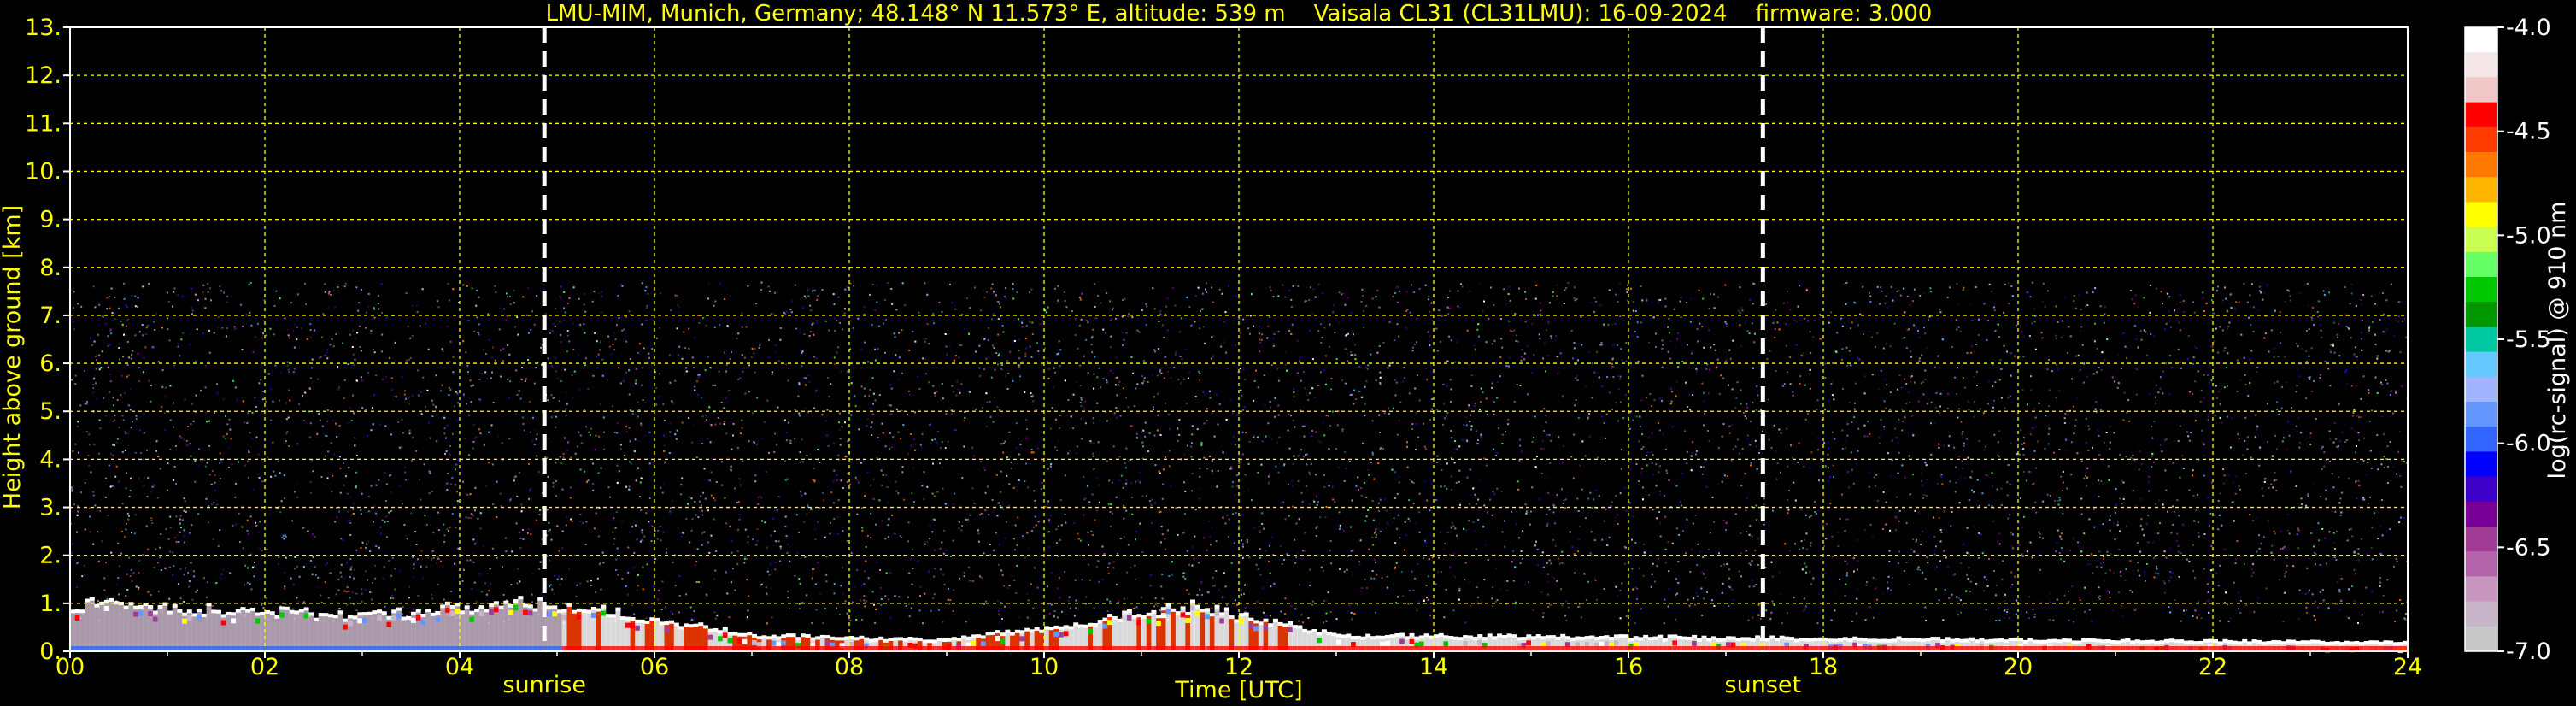 This screenshot has height=706, width=2576. I want to click on x-tick-label: 24, so click(2407, 667).